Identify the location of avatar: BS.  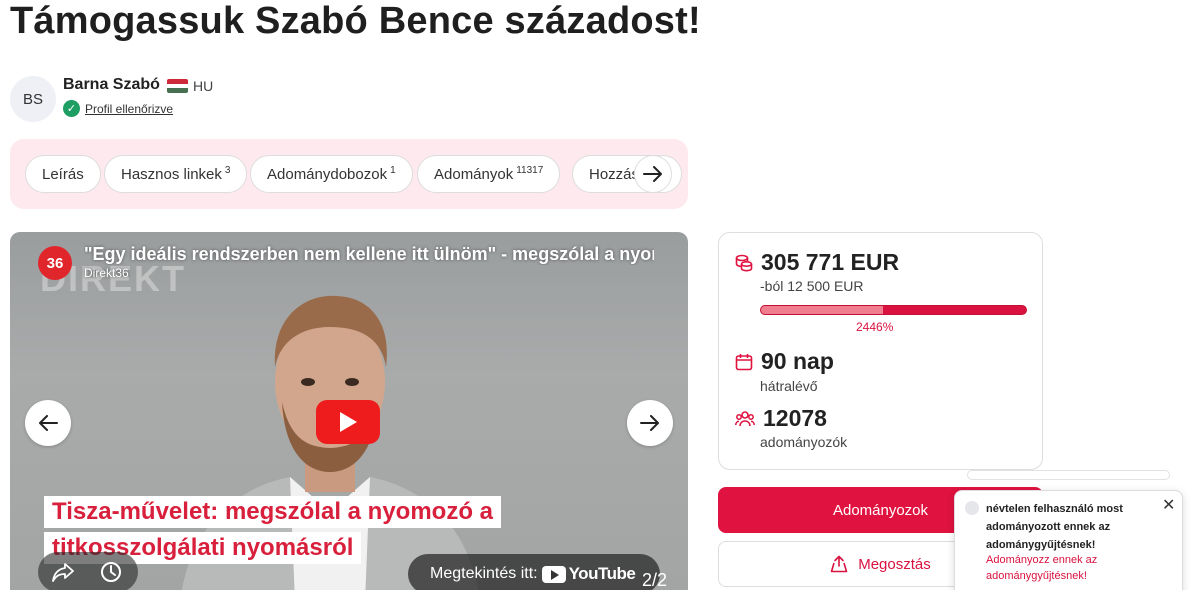
(33, 99).